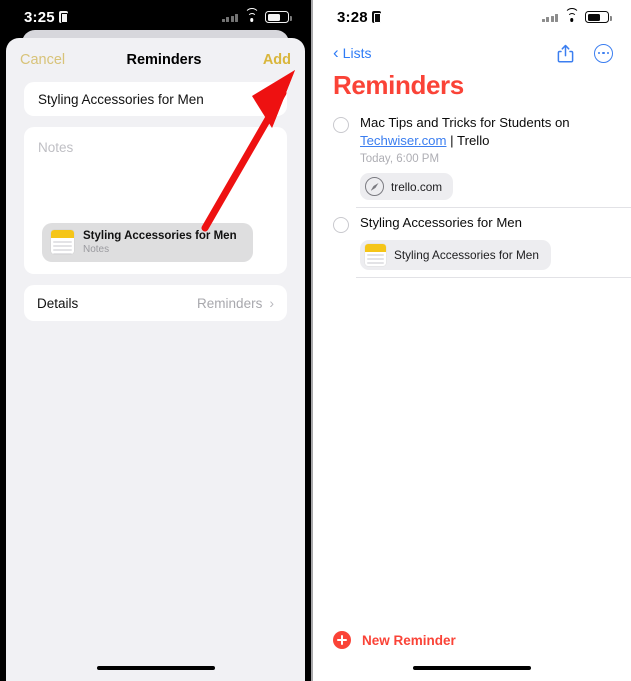  I want to click on reminder-title-input: Styling Accessories for Men, so click(155, 99).